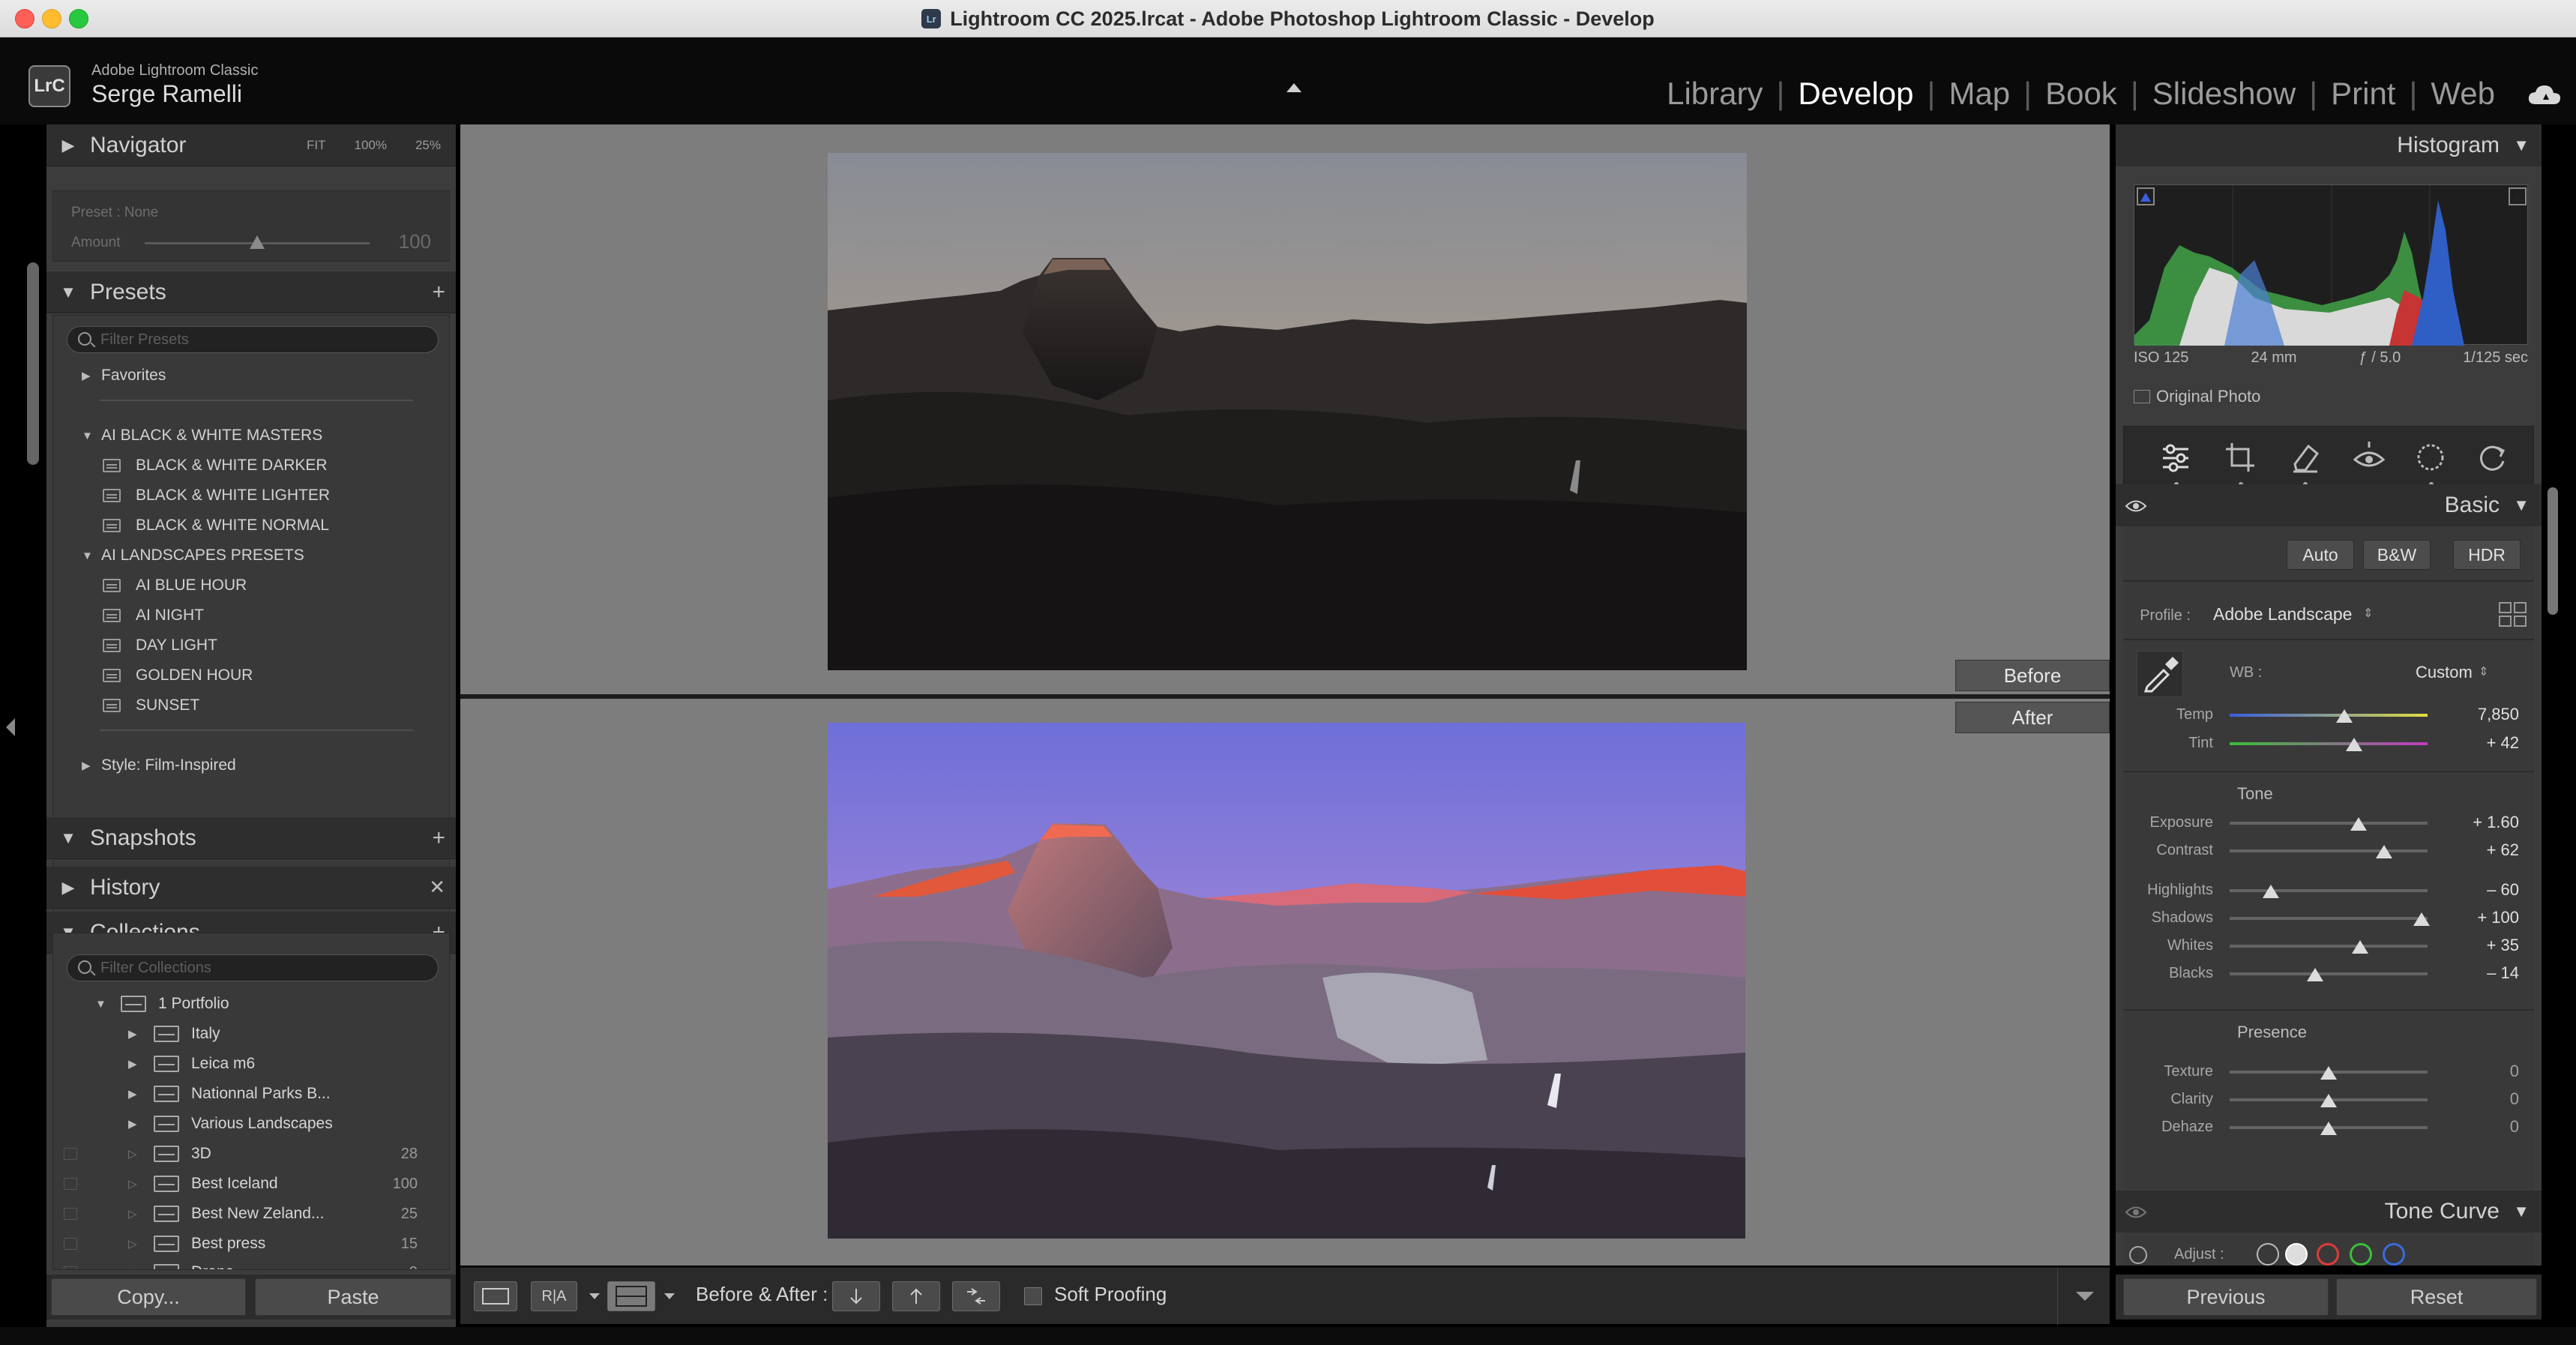  Describe the element at coordinates (2487, 555) in the screenshot. I see `hdr-button: HDR` at that location.